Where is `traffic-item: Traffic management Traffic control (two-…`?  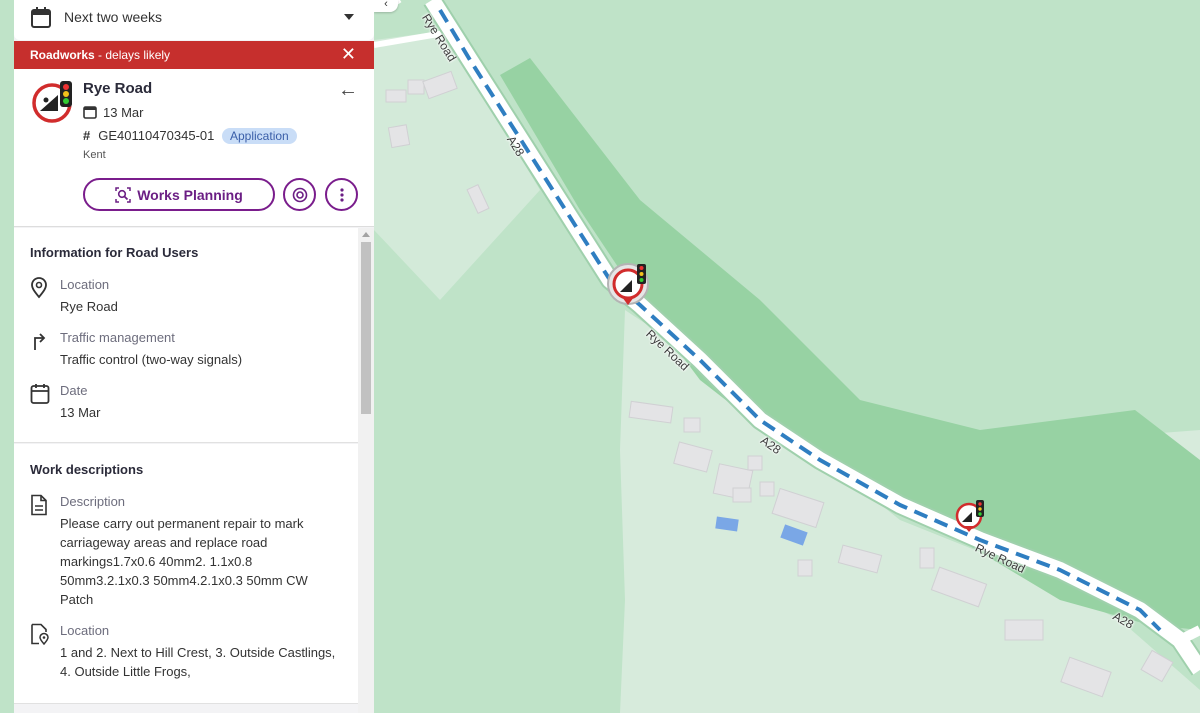 traffic-item: Traffic management Traffic control (two-… is located at coordinates (185, 350).